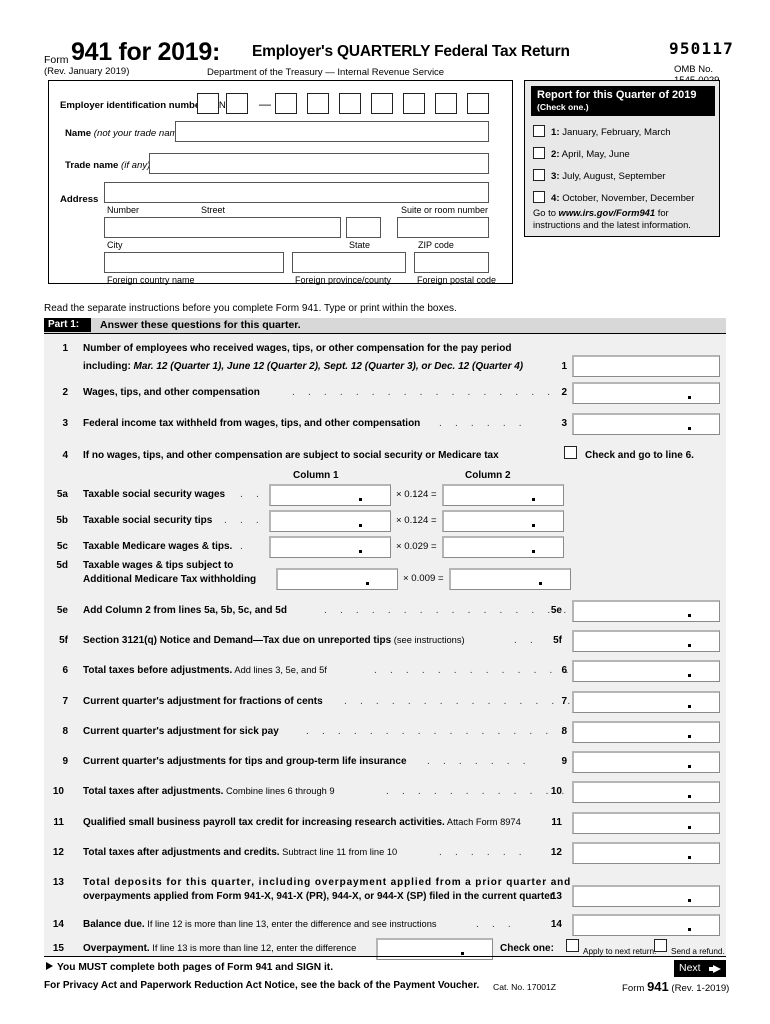  I want to click on quarter-option-2: 2: April, May, June, so click(581, 153).